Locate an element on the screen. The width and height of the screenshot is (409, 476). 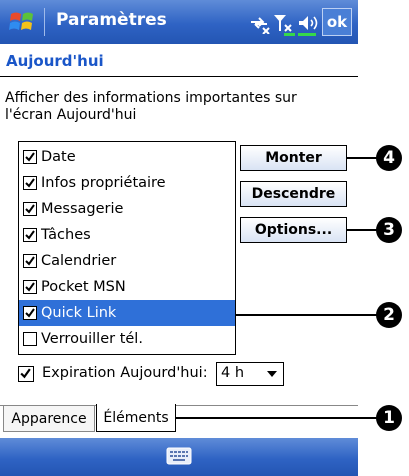
expiration-dropdown: 4 h is located at coordinates (250, 374).